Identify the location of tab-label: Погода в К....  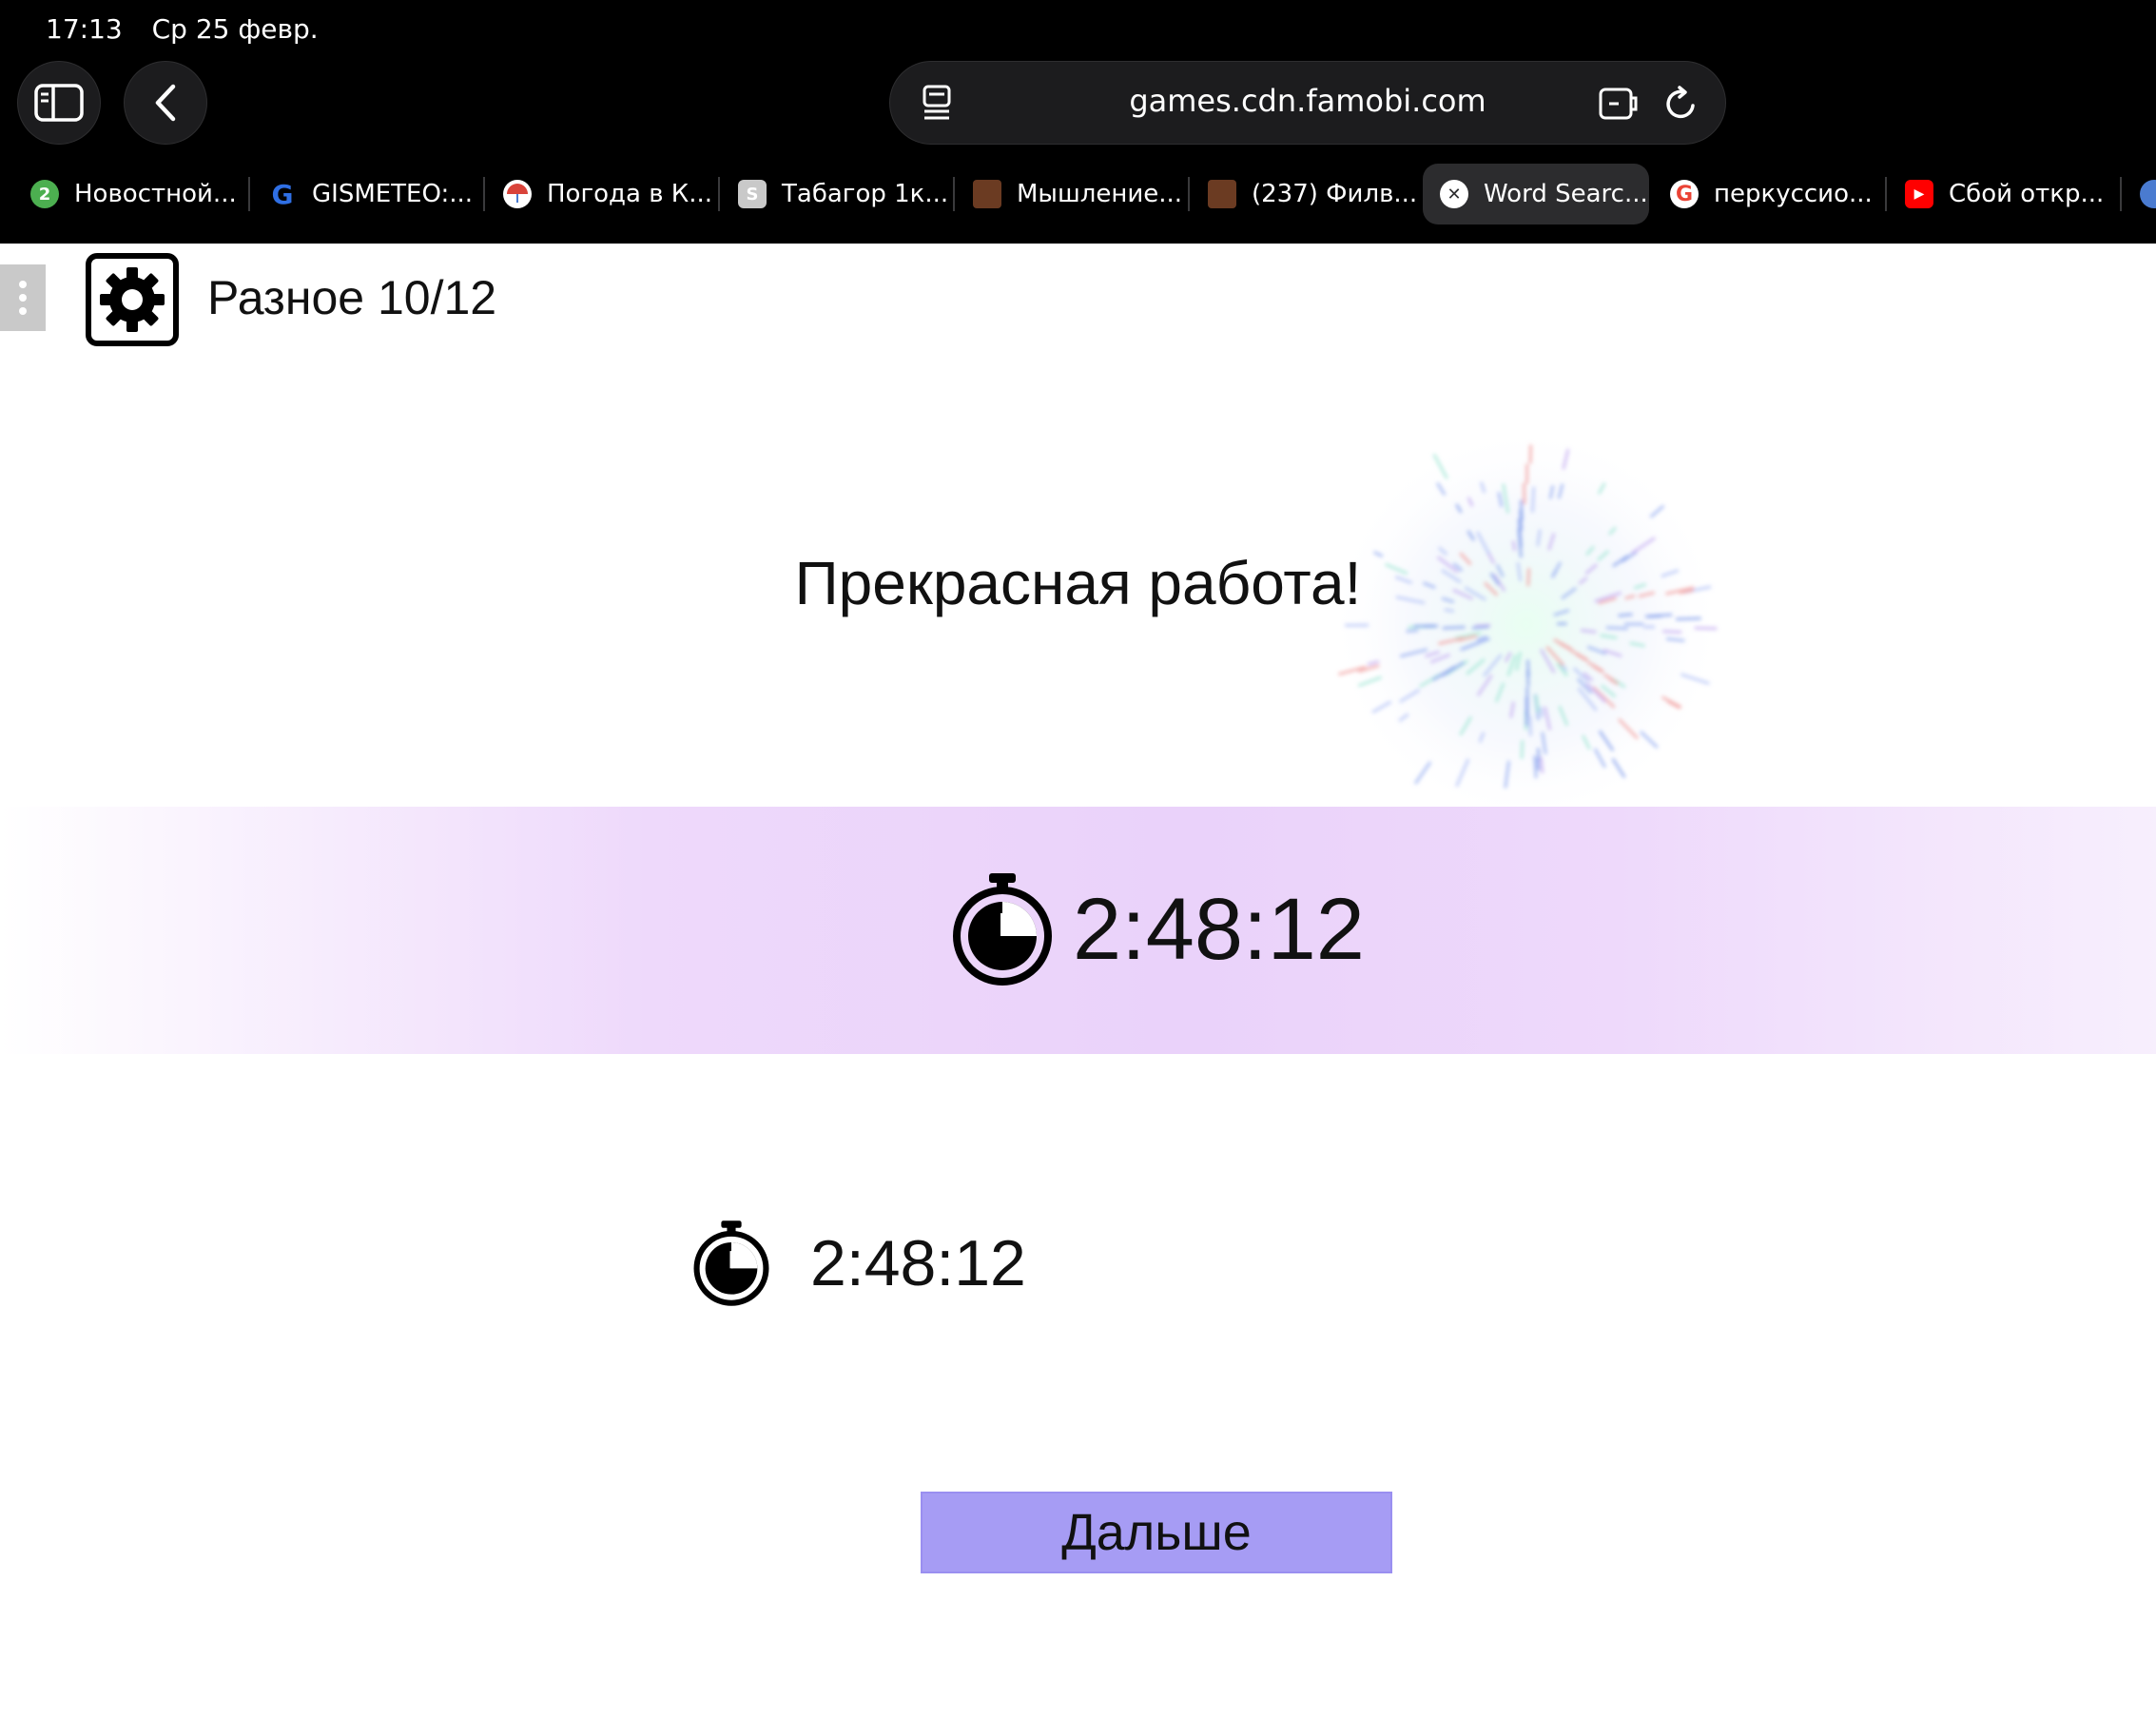
(630, 194).